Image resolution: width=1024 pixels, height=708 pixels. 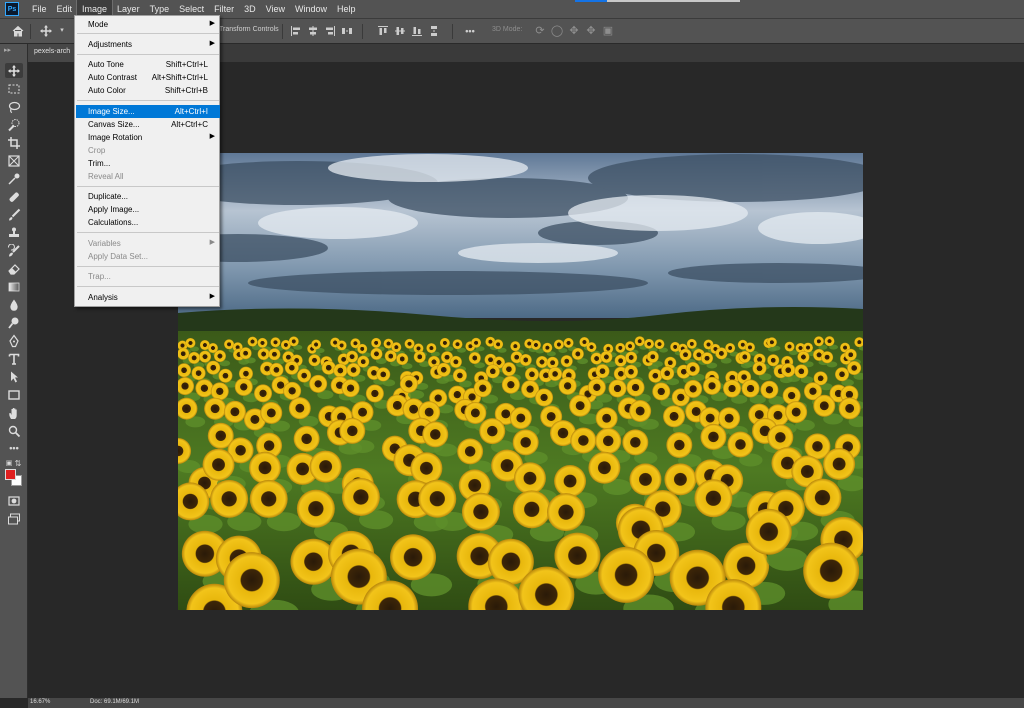 I want to click on align-top-edges-icon, so click(x=383, y=31).